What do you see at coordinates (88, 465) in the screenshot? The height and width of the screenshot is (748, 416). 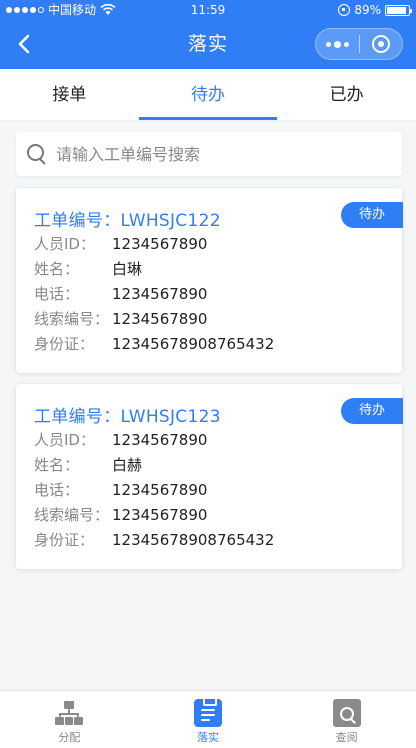 I see `name-row: 姓名： 白赫` at bounding box center [88, 465].